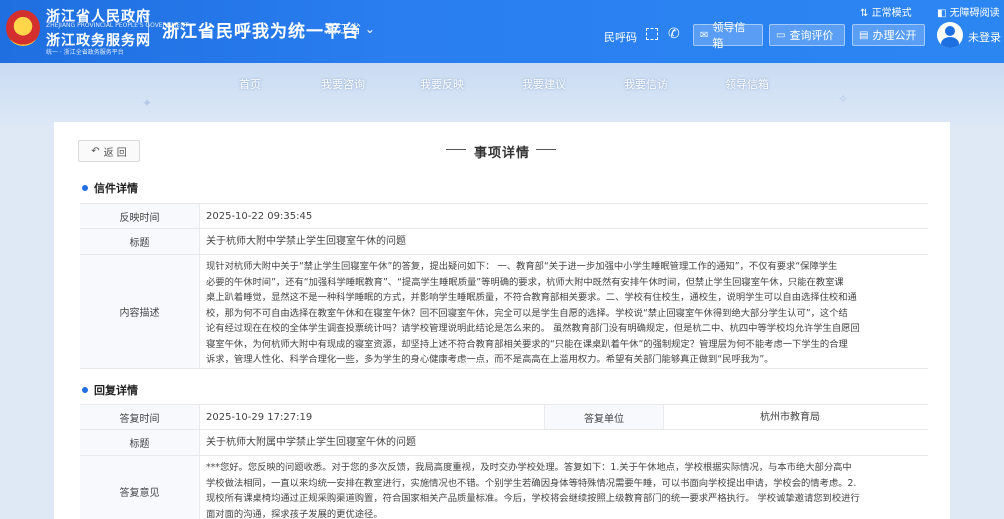 The image size is (1004, 519). I want to click on page-title: 事项详情, so click(502, 153).